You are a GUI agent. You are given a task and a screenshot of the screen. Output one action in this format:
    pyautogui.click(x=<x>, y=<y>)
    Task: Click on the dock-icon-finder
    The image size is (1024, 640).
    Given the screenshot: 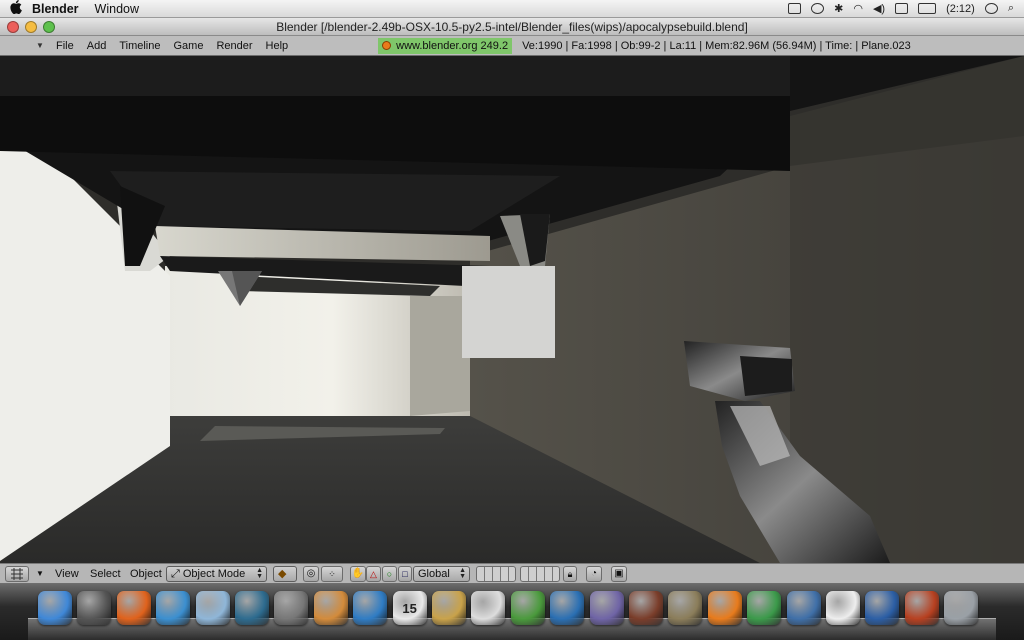 What is the action you would take?
    pyautogui.click(x=55, y=608)
    